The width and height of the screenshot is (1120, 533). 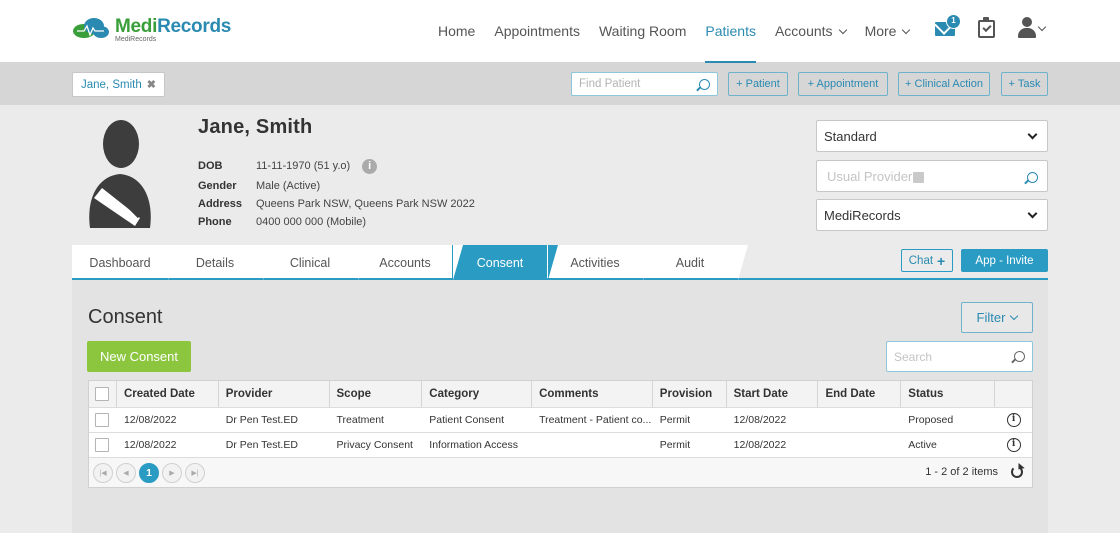 What do you see at coordinates (303, 166) in the screenshot?
I see `dob-value: 11-11-1970 (51 y.o)` at bounding box center [303, 166].